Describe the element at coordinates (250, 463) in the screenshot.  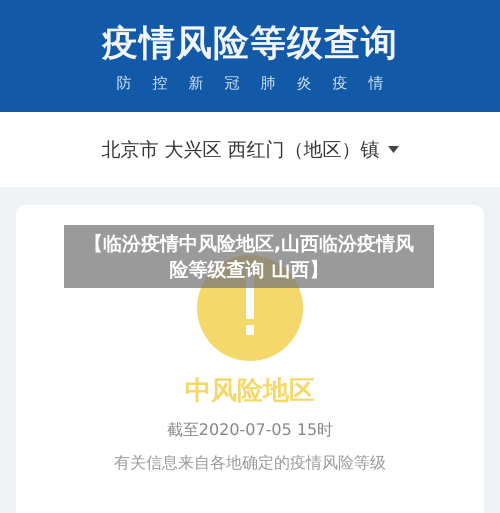
I see `source-note: 有关信息来自各地确定的疫情风险等级` at that location.